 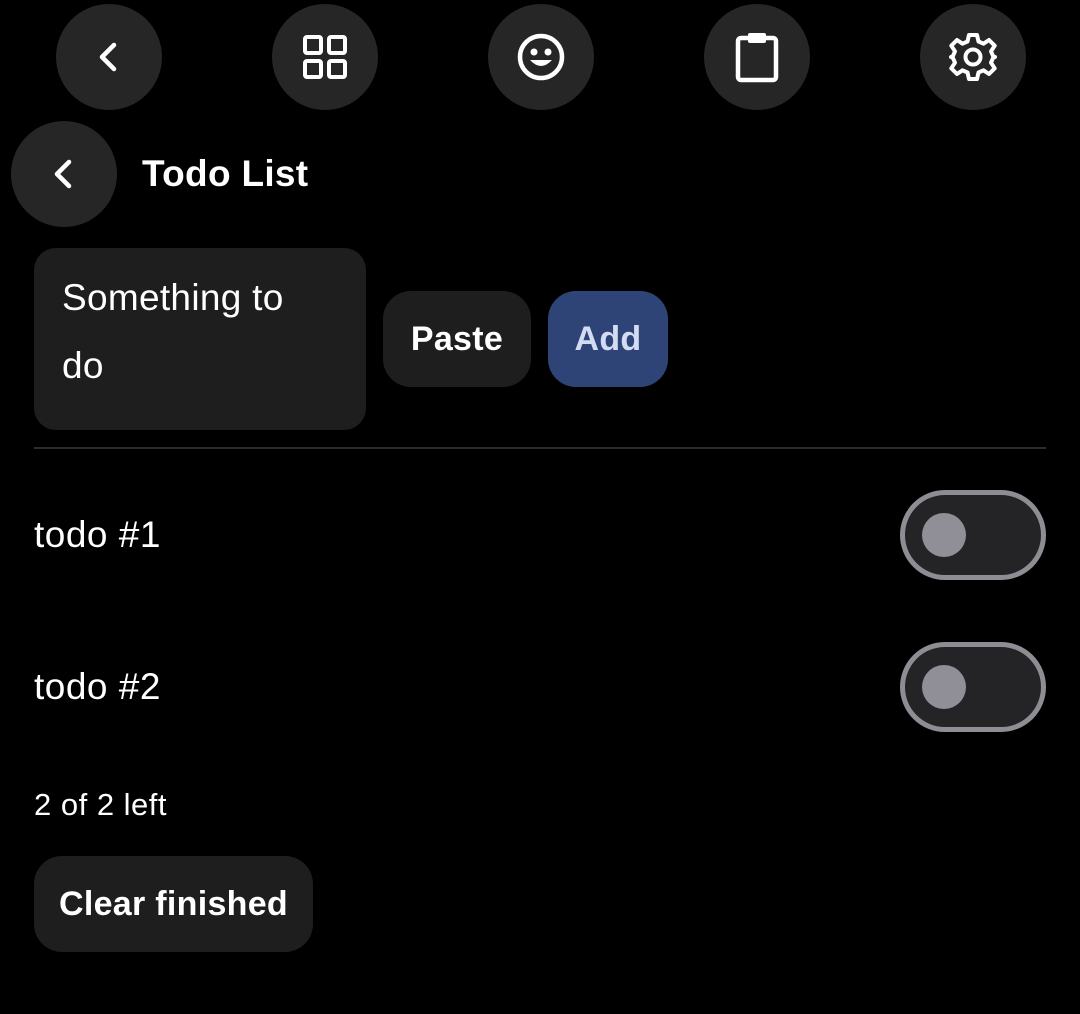 I want to click on smiley-icon, so click(x=541, y=57).